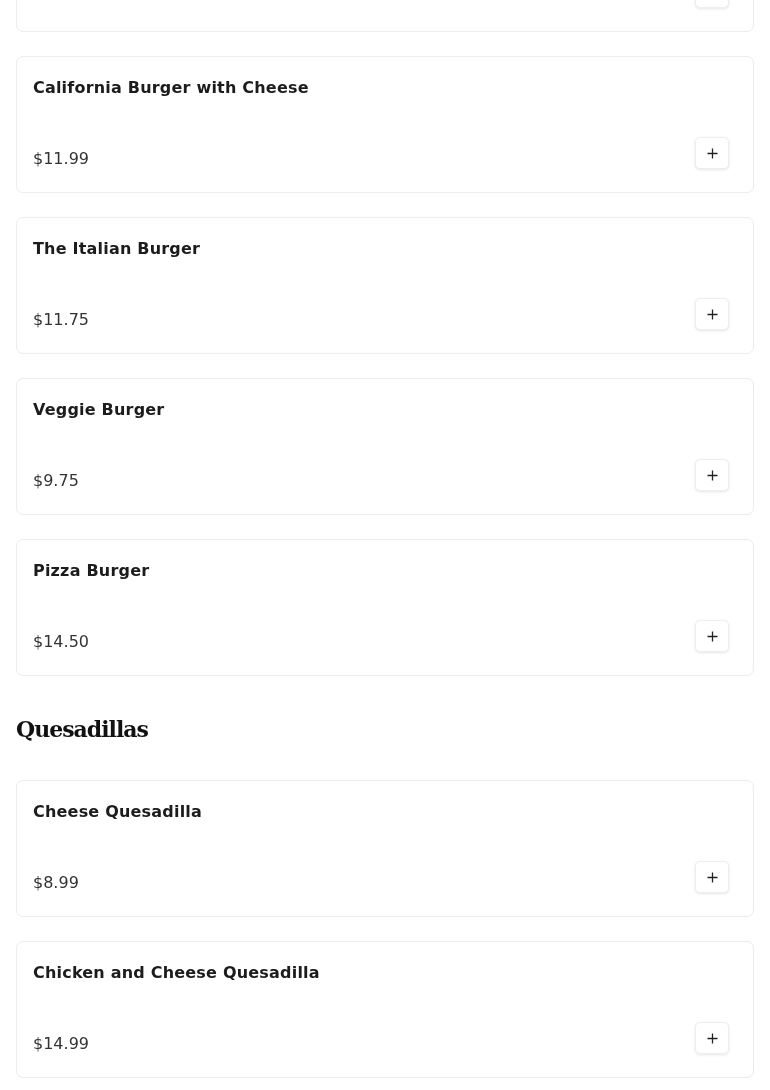 This screenshot has height=1090, width=770. I want to click on item-price: $11.99, so click(61, 158).